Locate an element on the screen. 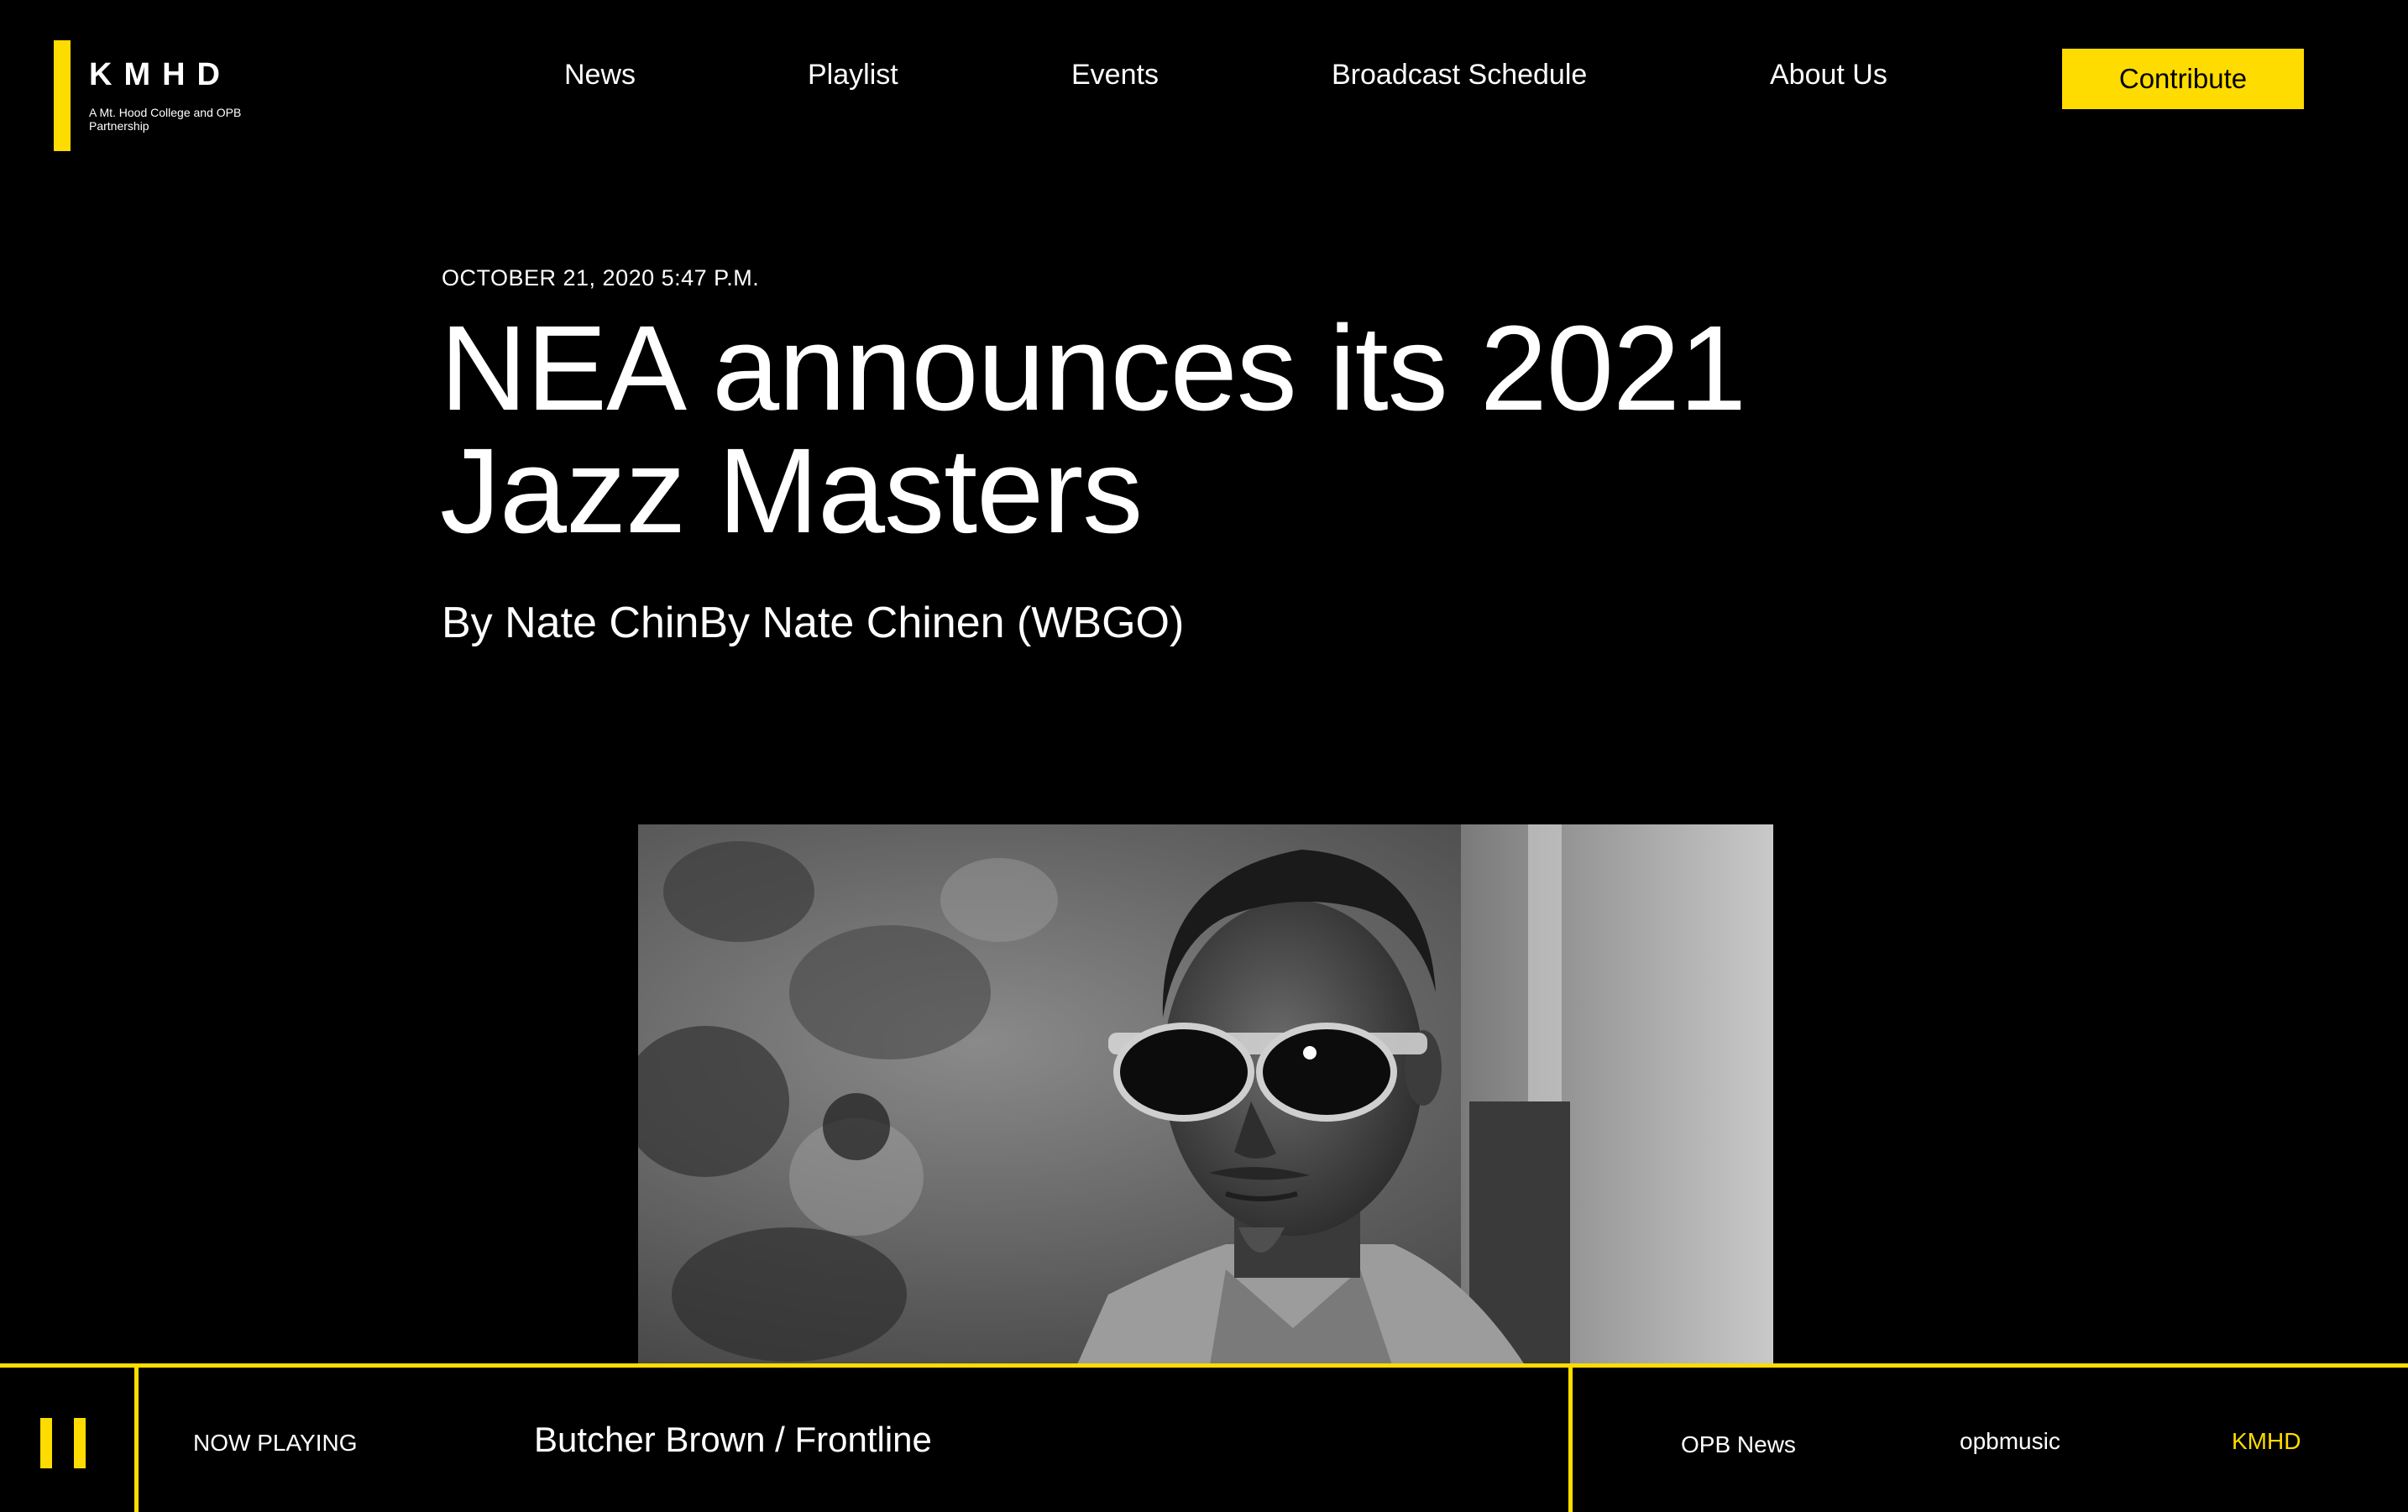  logo-tagline: A Mt. Hood College and OPB Partnership is located at coordinates (165, 119).